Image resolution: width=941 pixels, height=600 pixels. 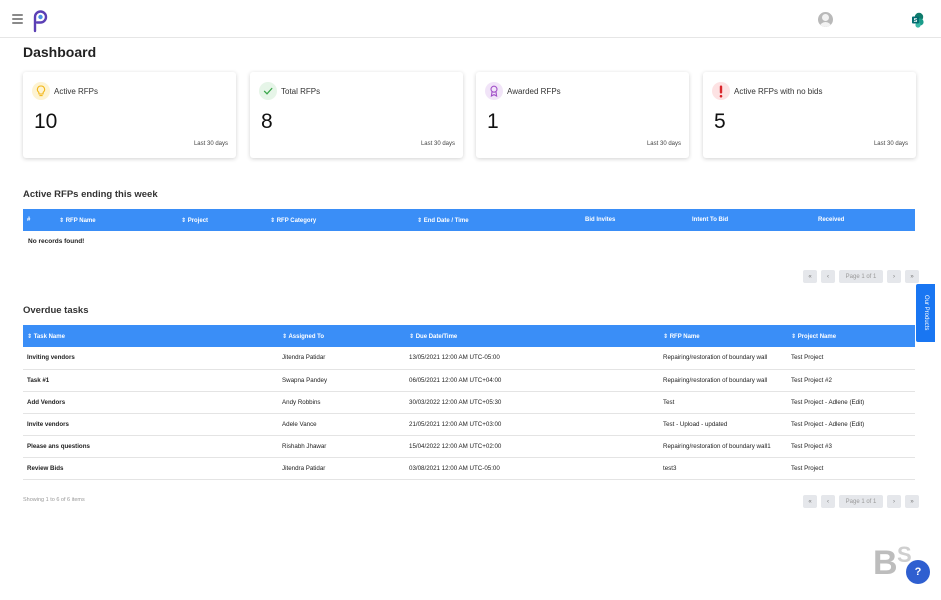 I want to click on column-header-rfp-category: ⇕ RFP Category, so click(x=339, y=220).